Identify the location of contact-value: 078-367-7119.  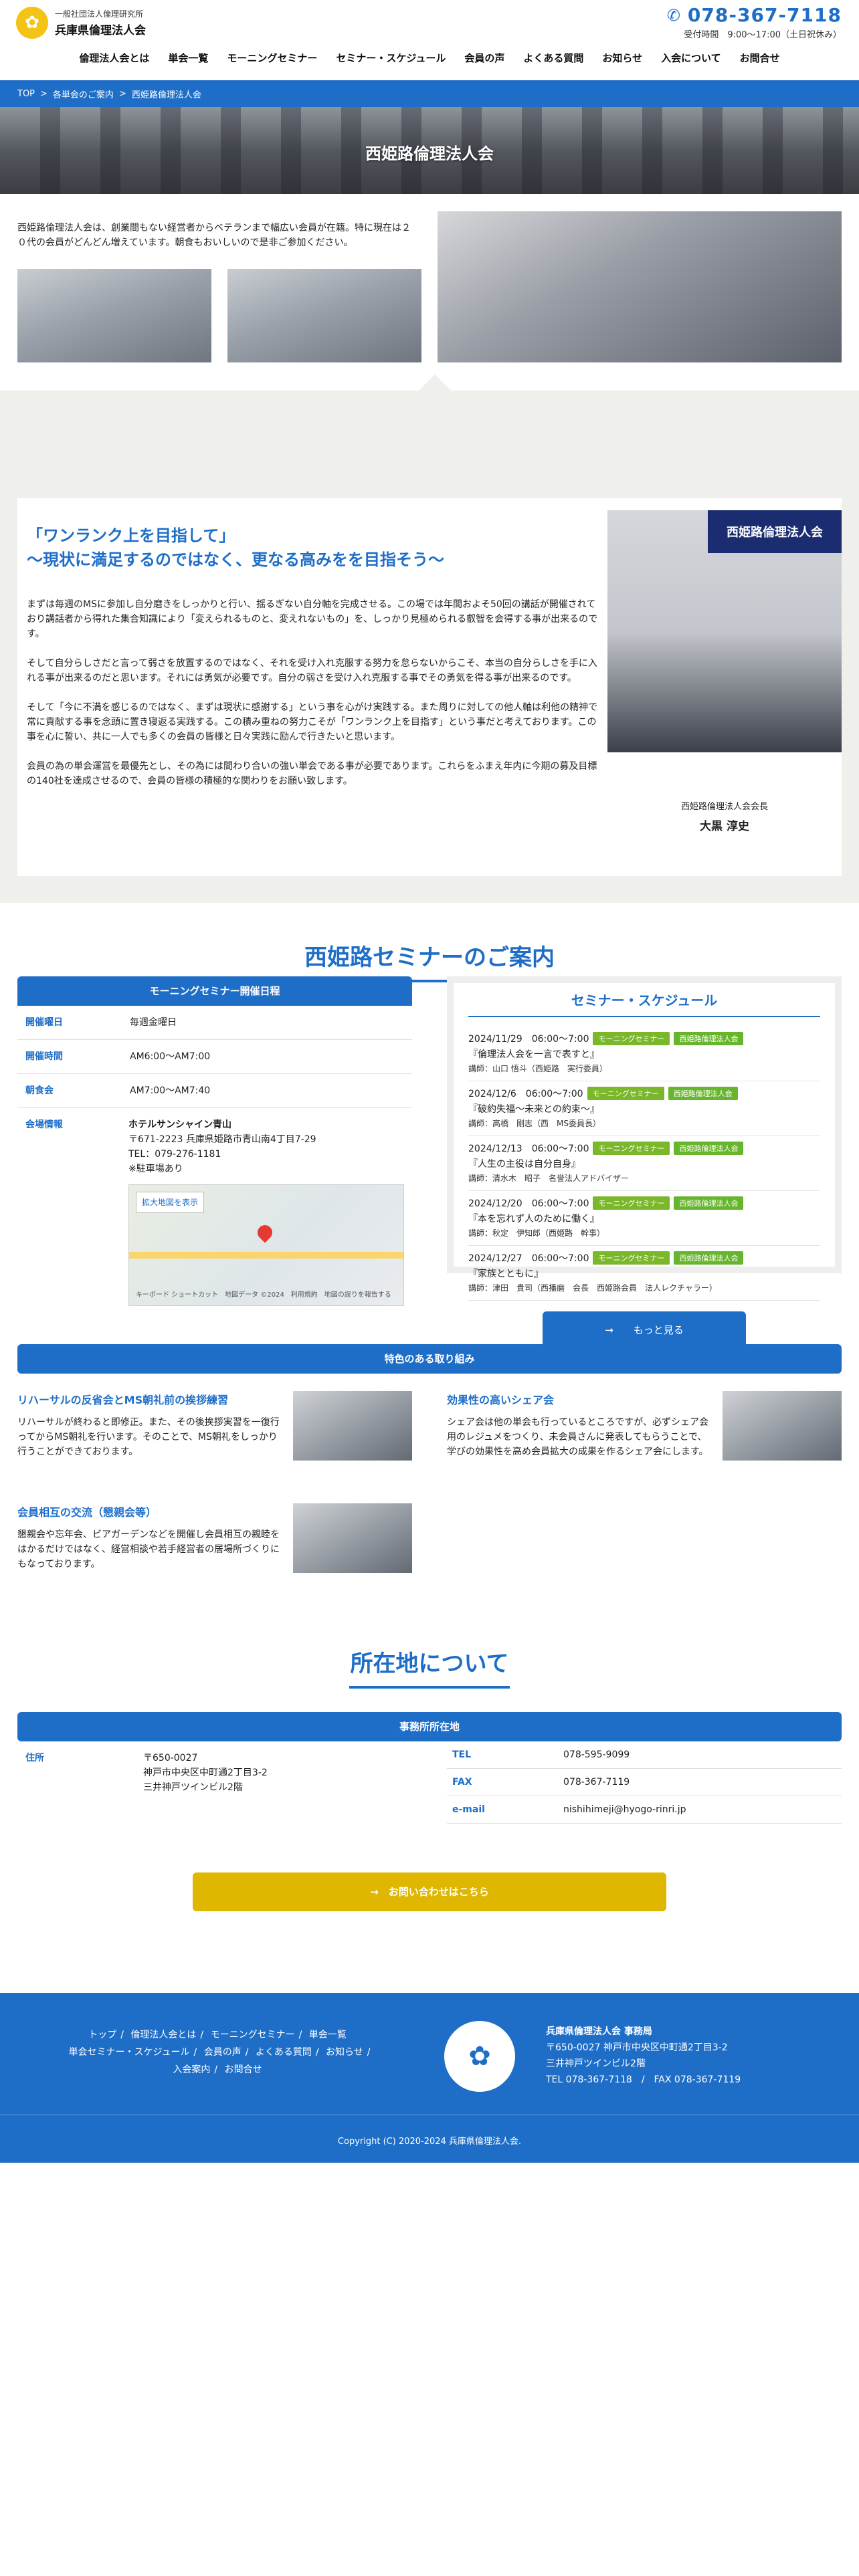
(596, 1783).